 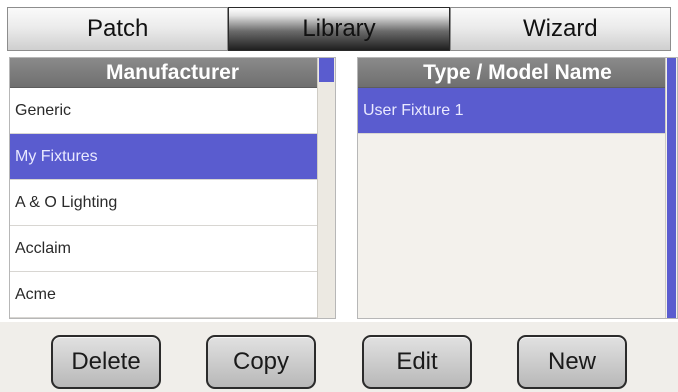 I want to click on model-item-user-fixture-1: User Fixture 1, so click(x=517, y=111).